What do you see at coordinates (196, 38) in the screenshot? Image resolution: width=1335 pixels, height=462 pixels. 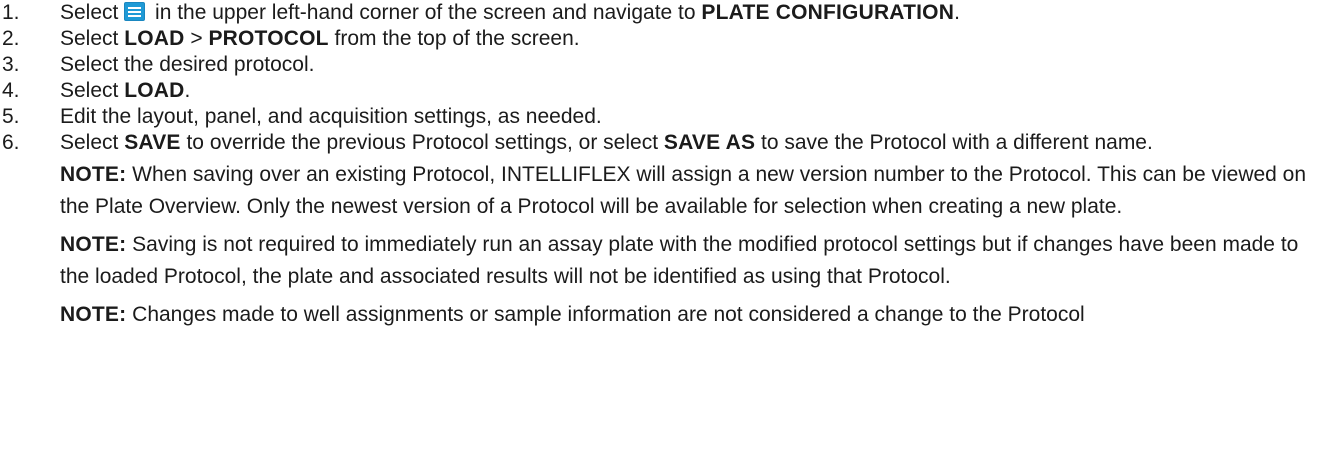 I see `step-text: >` at bounding box center [196, 38].